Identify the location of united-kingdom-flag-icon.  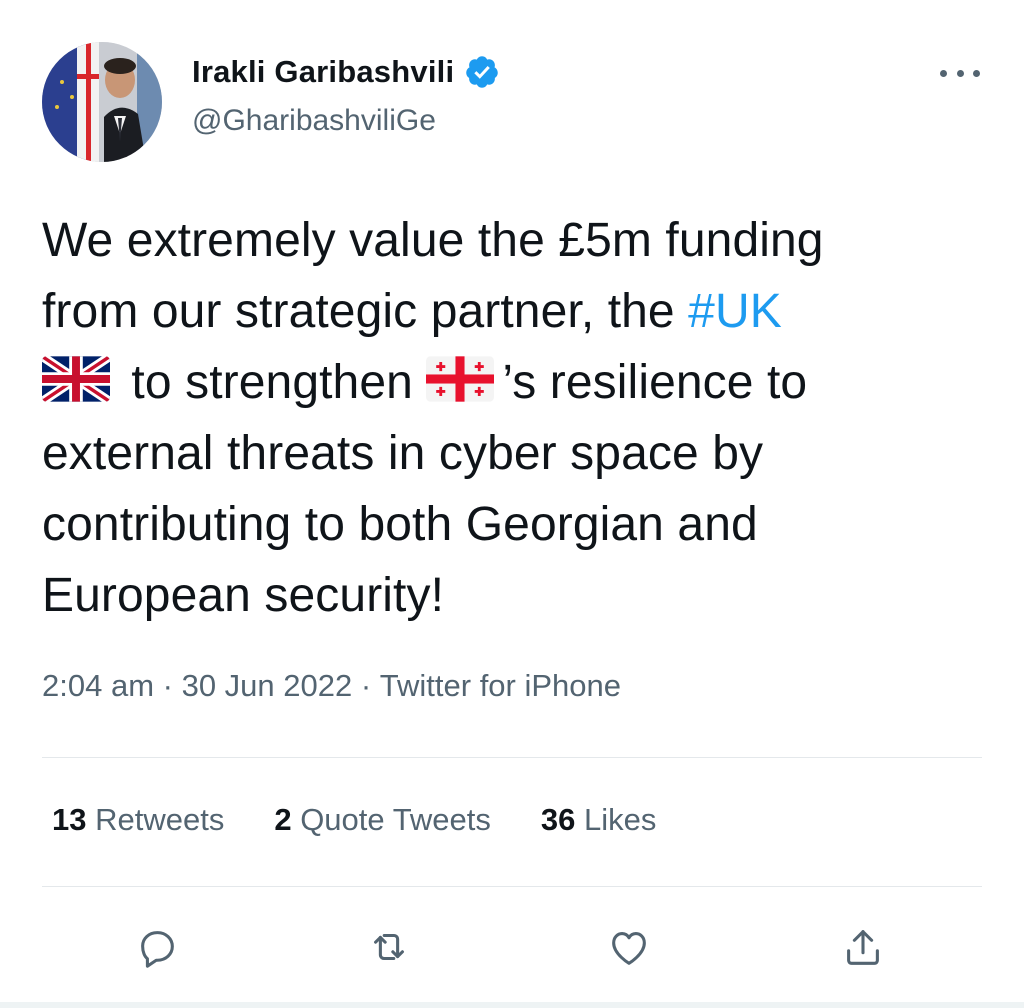
(76, 379).